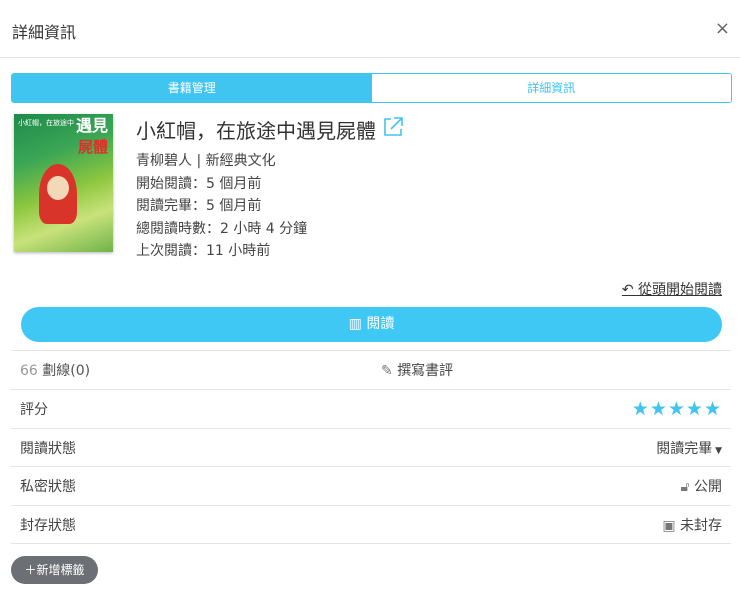  I want to click on quote-icon: 66, so click(31, 371).